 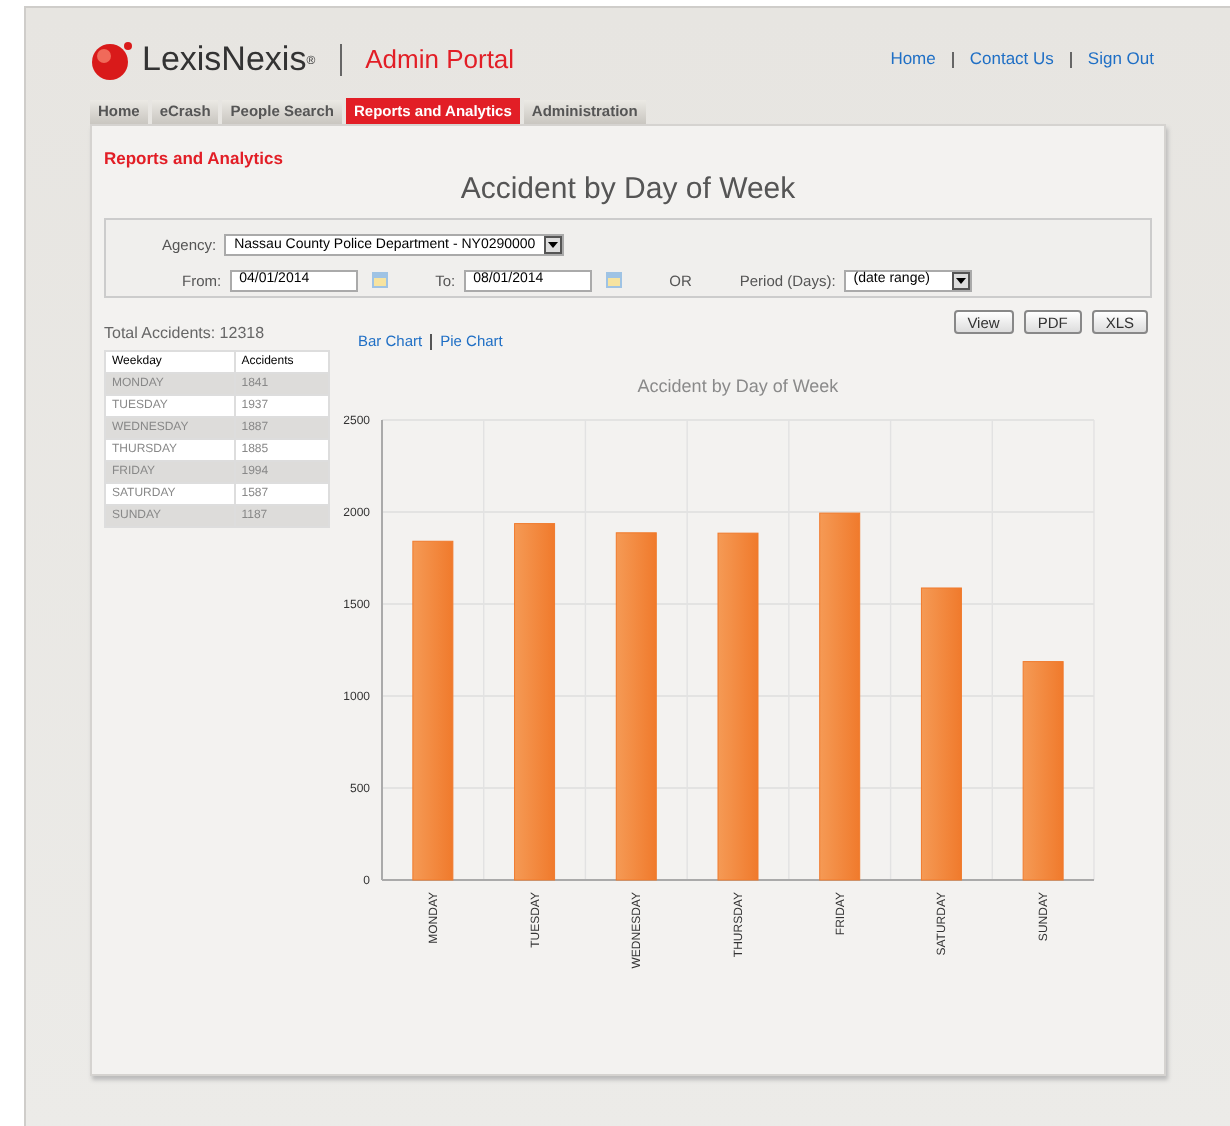 I want to click on page-title: Accident by Day of Week, so click(x=628, y=189).